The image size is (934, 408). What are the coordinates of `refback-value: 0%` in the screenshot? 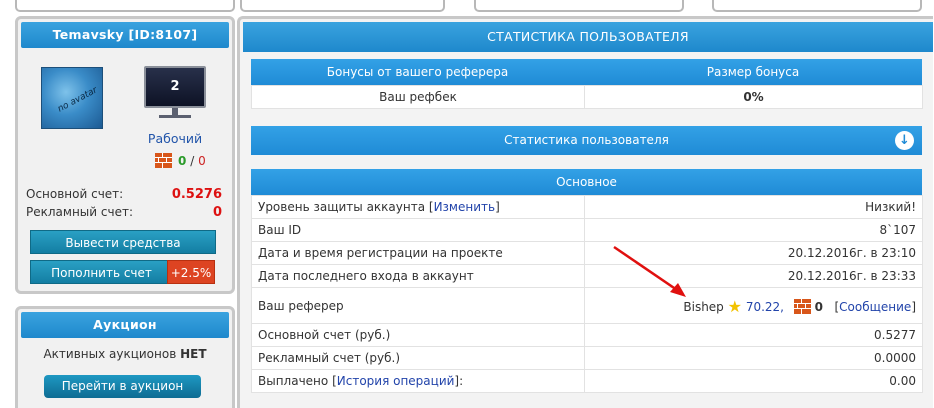 It's located at (753, 97).